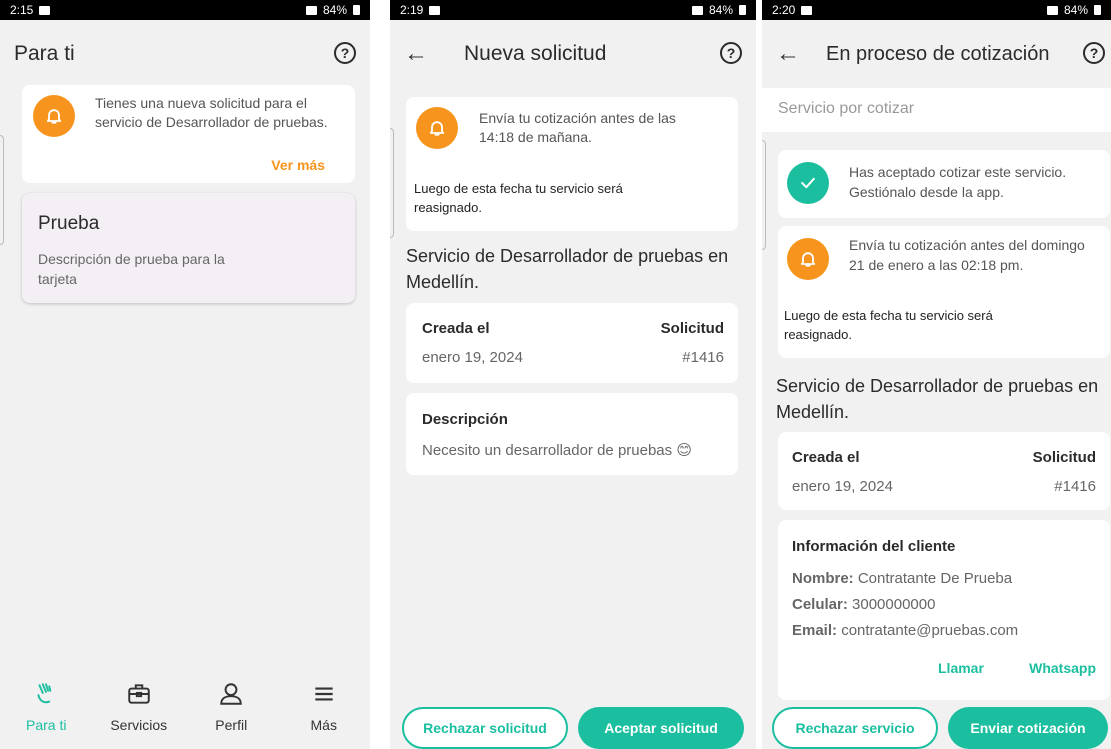 Image resolution: width=1111 pixels, height=749 pixels. Describe the element at coordinates (557, 450) in the screenshot. I see `description-value: Necesito un desarrollador de pruebas 😊` at that location.